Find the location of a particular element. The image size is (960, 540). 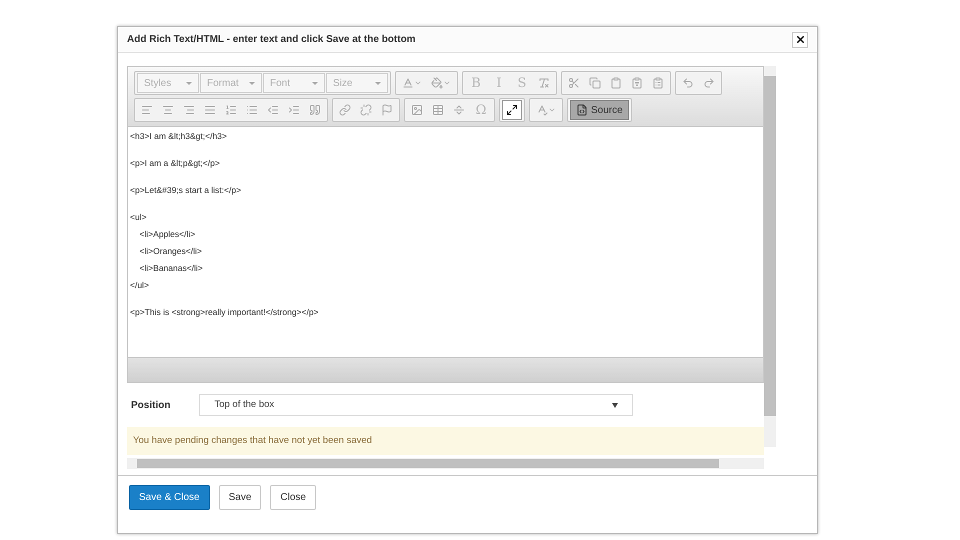

dialog-button: Close is located at coordinates (293, 497).